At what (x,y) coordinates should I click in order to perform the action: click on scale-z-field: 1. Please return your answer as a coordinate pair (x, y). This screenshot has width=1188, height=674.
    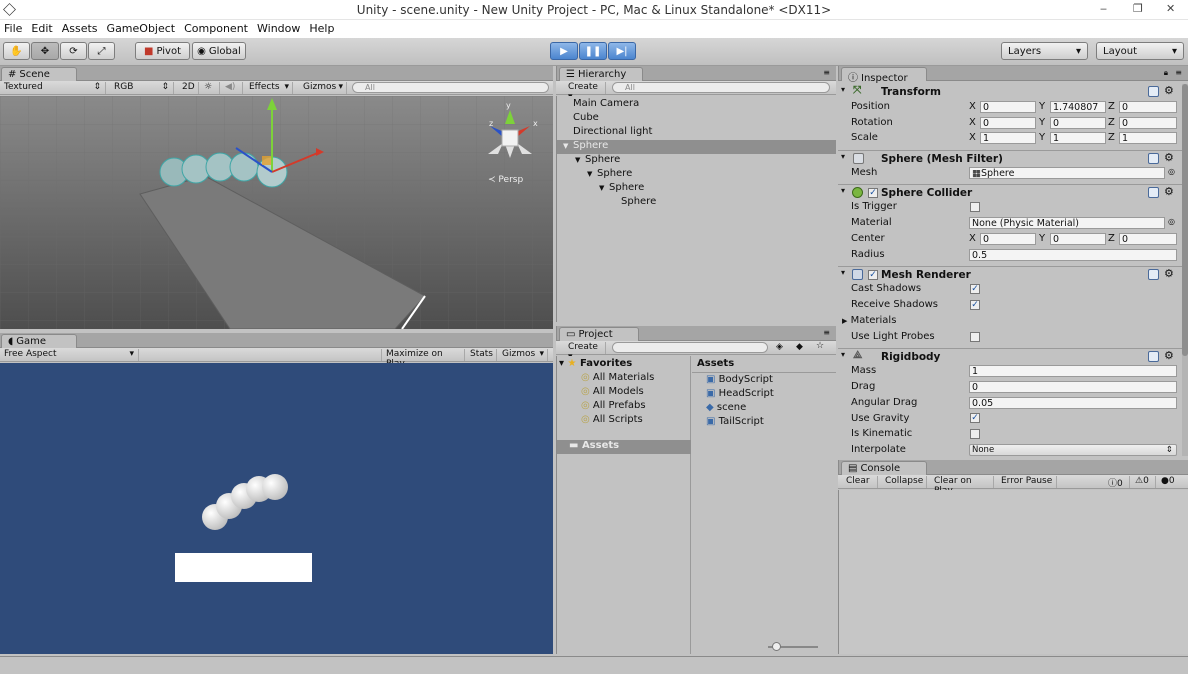
    Looking at the image, I should click on (1148, 138).